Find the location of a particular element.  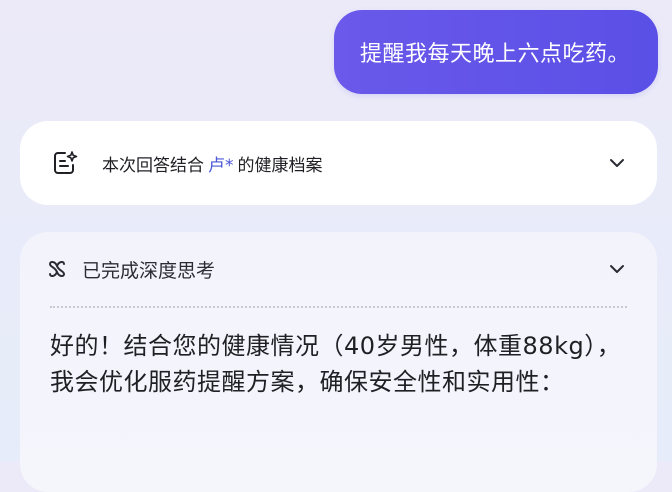

context-suffix: 的健康档案 is located at coordinates (280, 165).